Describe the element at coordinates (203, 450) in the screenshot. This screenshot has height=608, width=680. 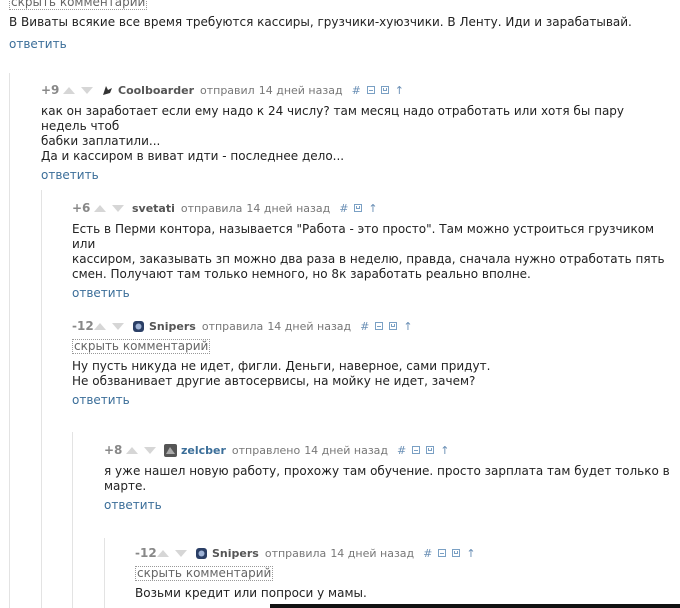
I see `author-link: zelcber` at that location.